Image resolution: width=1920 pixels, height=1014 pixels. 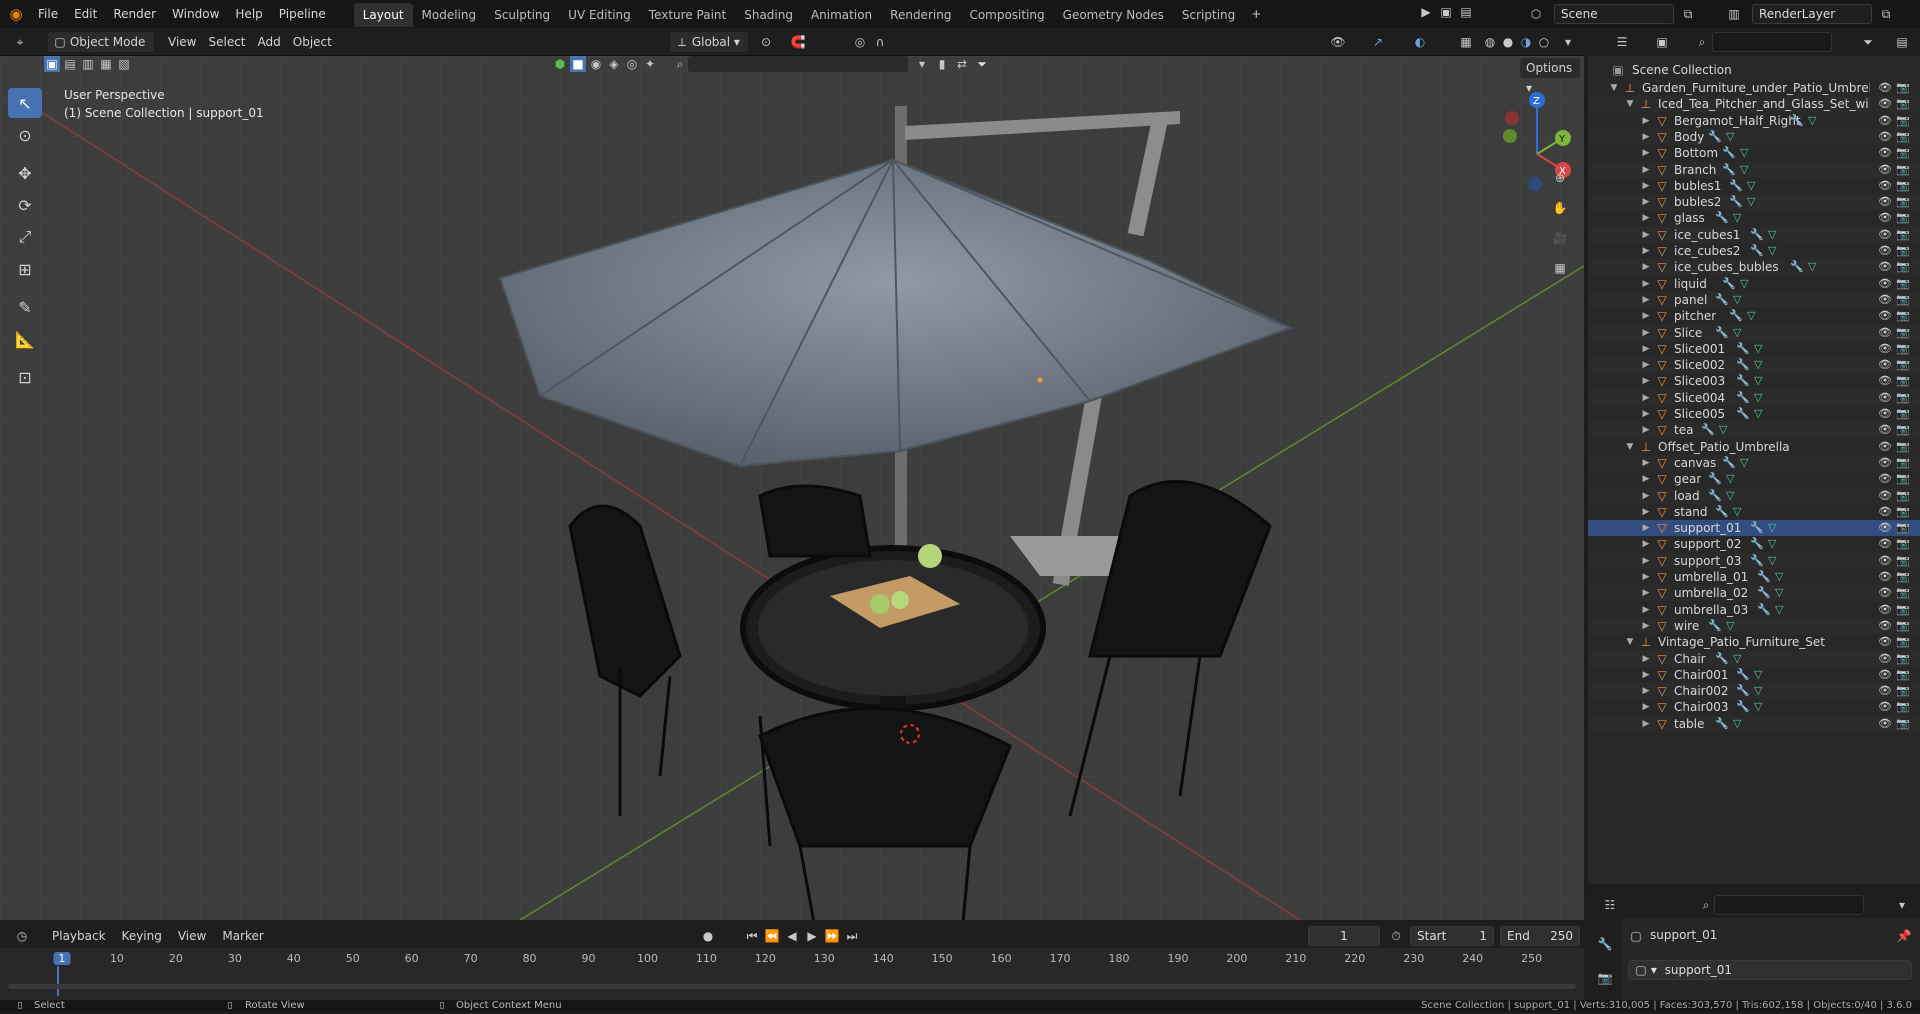 What do you see at coordinates (144, 936) in the screenshot?
I see `timeline-menu-keying: Keying` at bounding box center [144, 936].